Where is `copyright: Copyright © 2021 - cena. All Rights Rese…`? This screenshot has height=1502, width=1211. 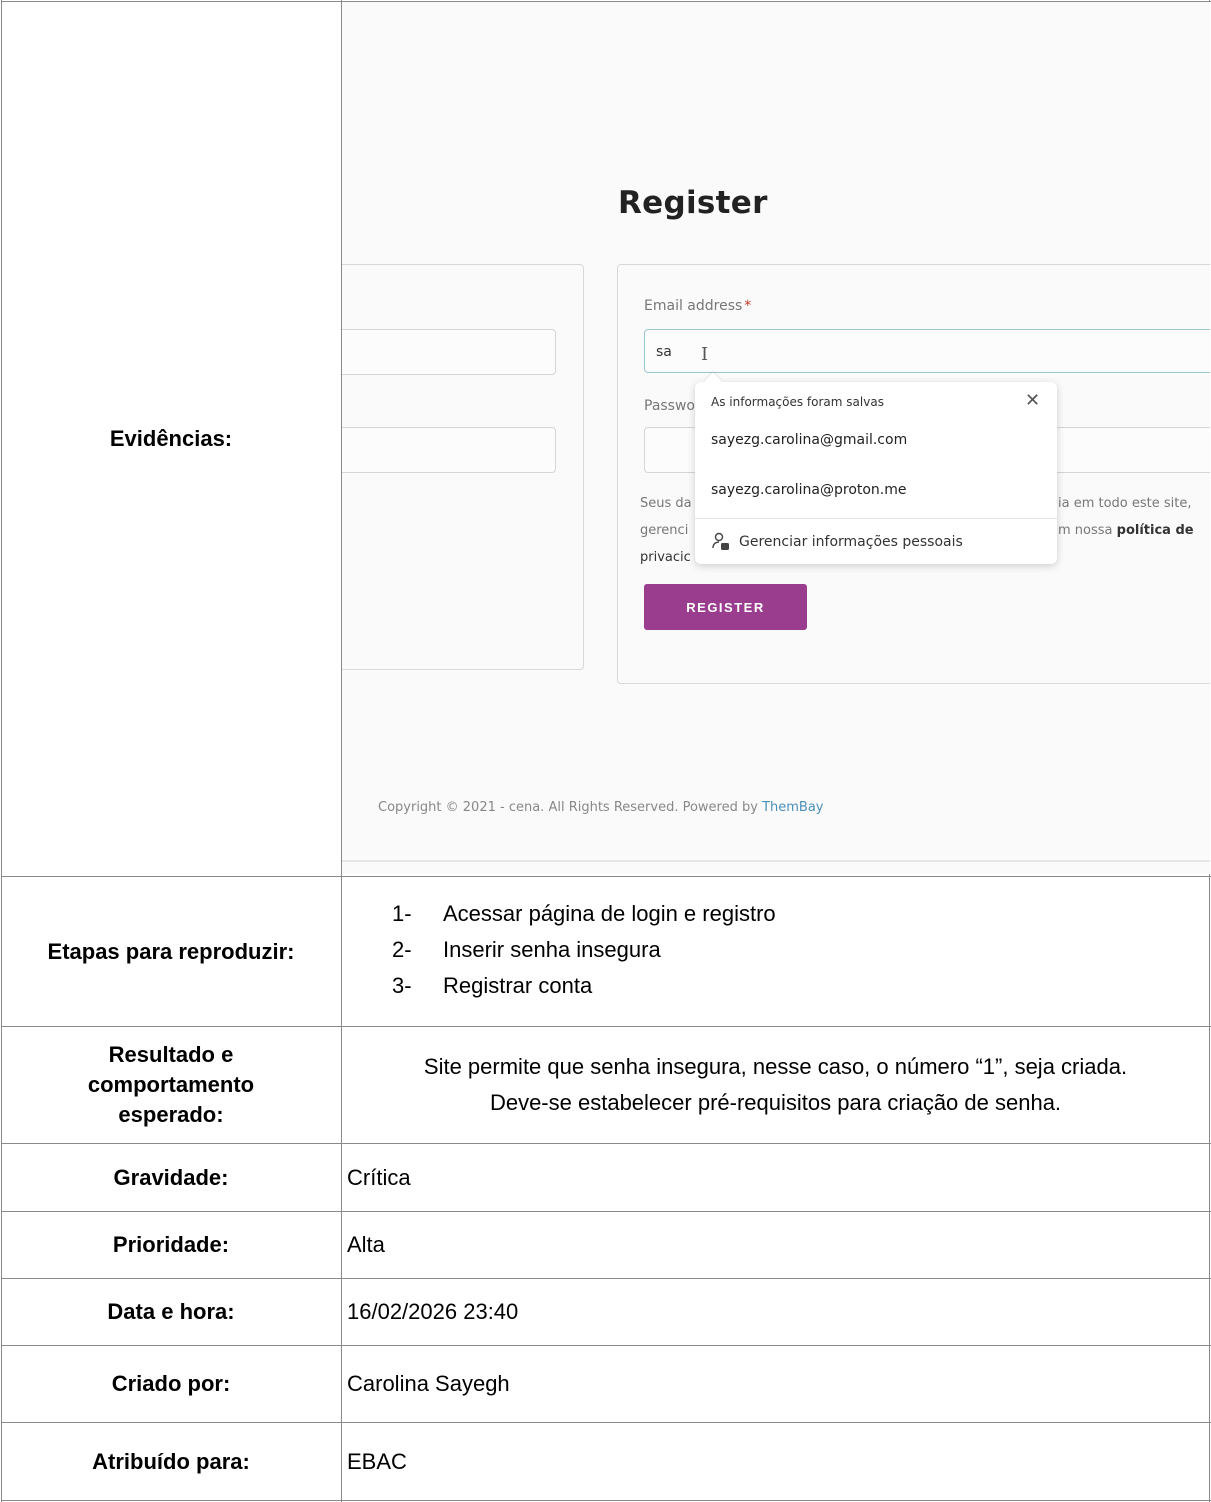
copyright: Copyright © 2021 - cena. All Rights Rese… is located at coordinates (601, 807).